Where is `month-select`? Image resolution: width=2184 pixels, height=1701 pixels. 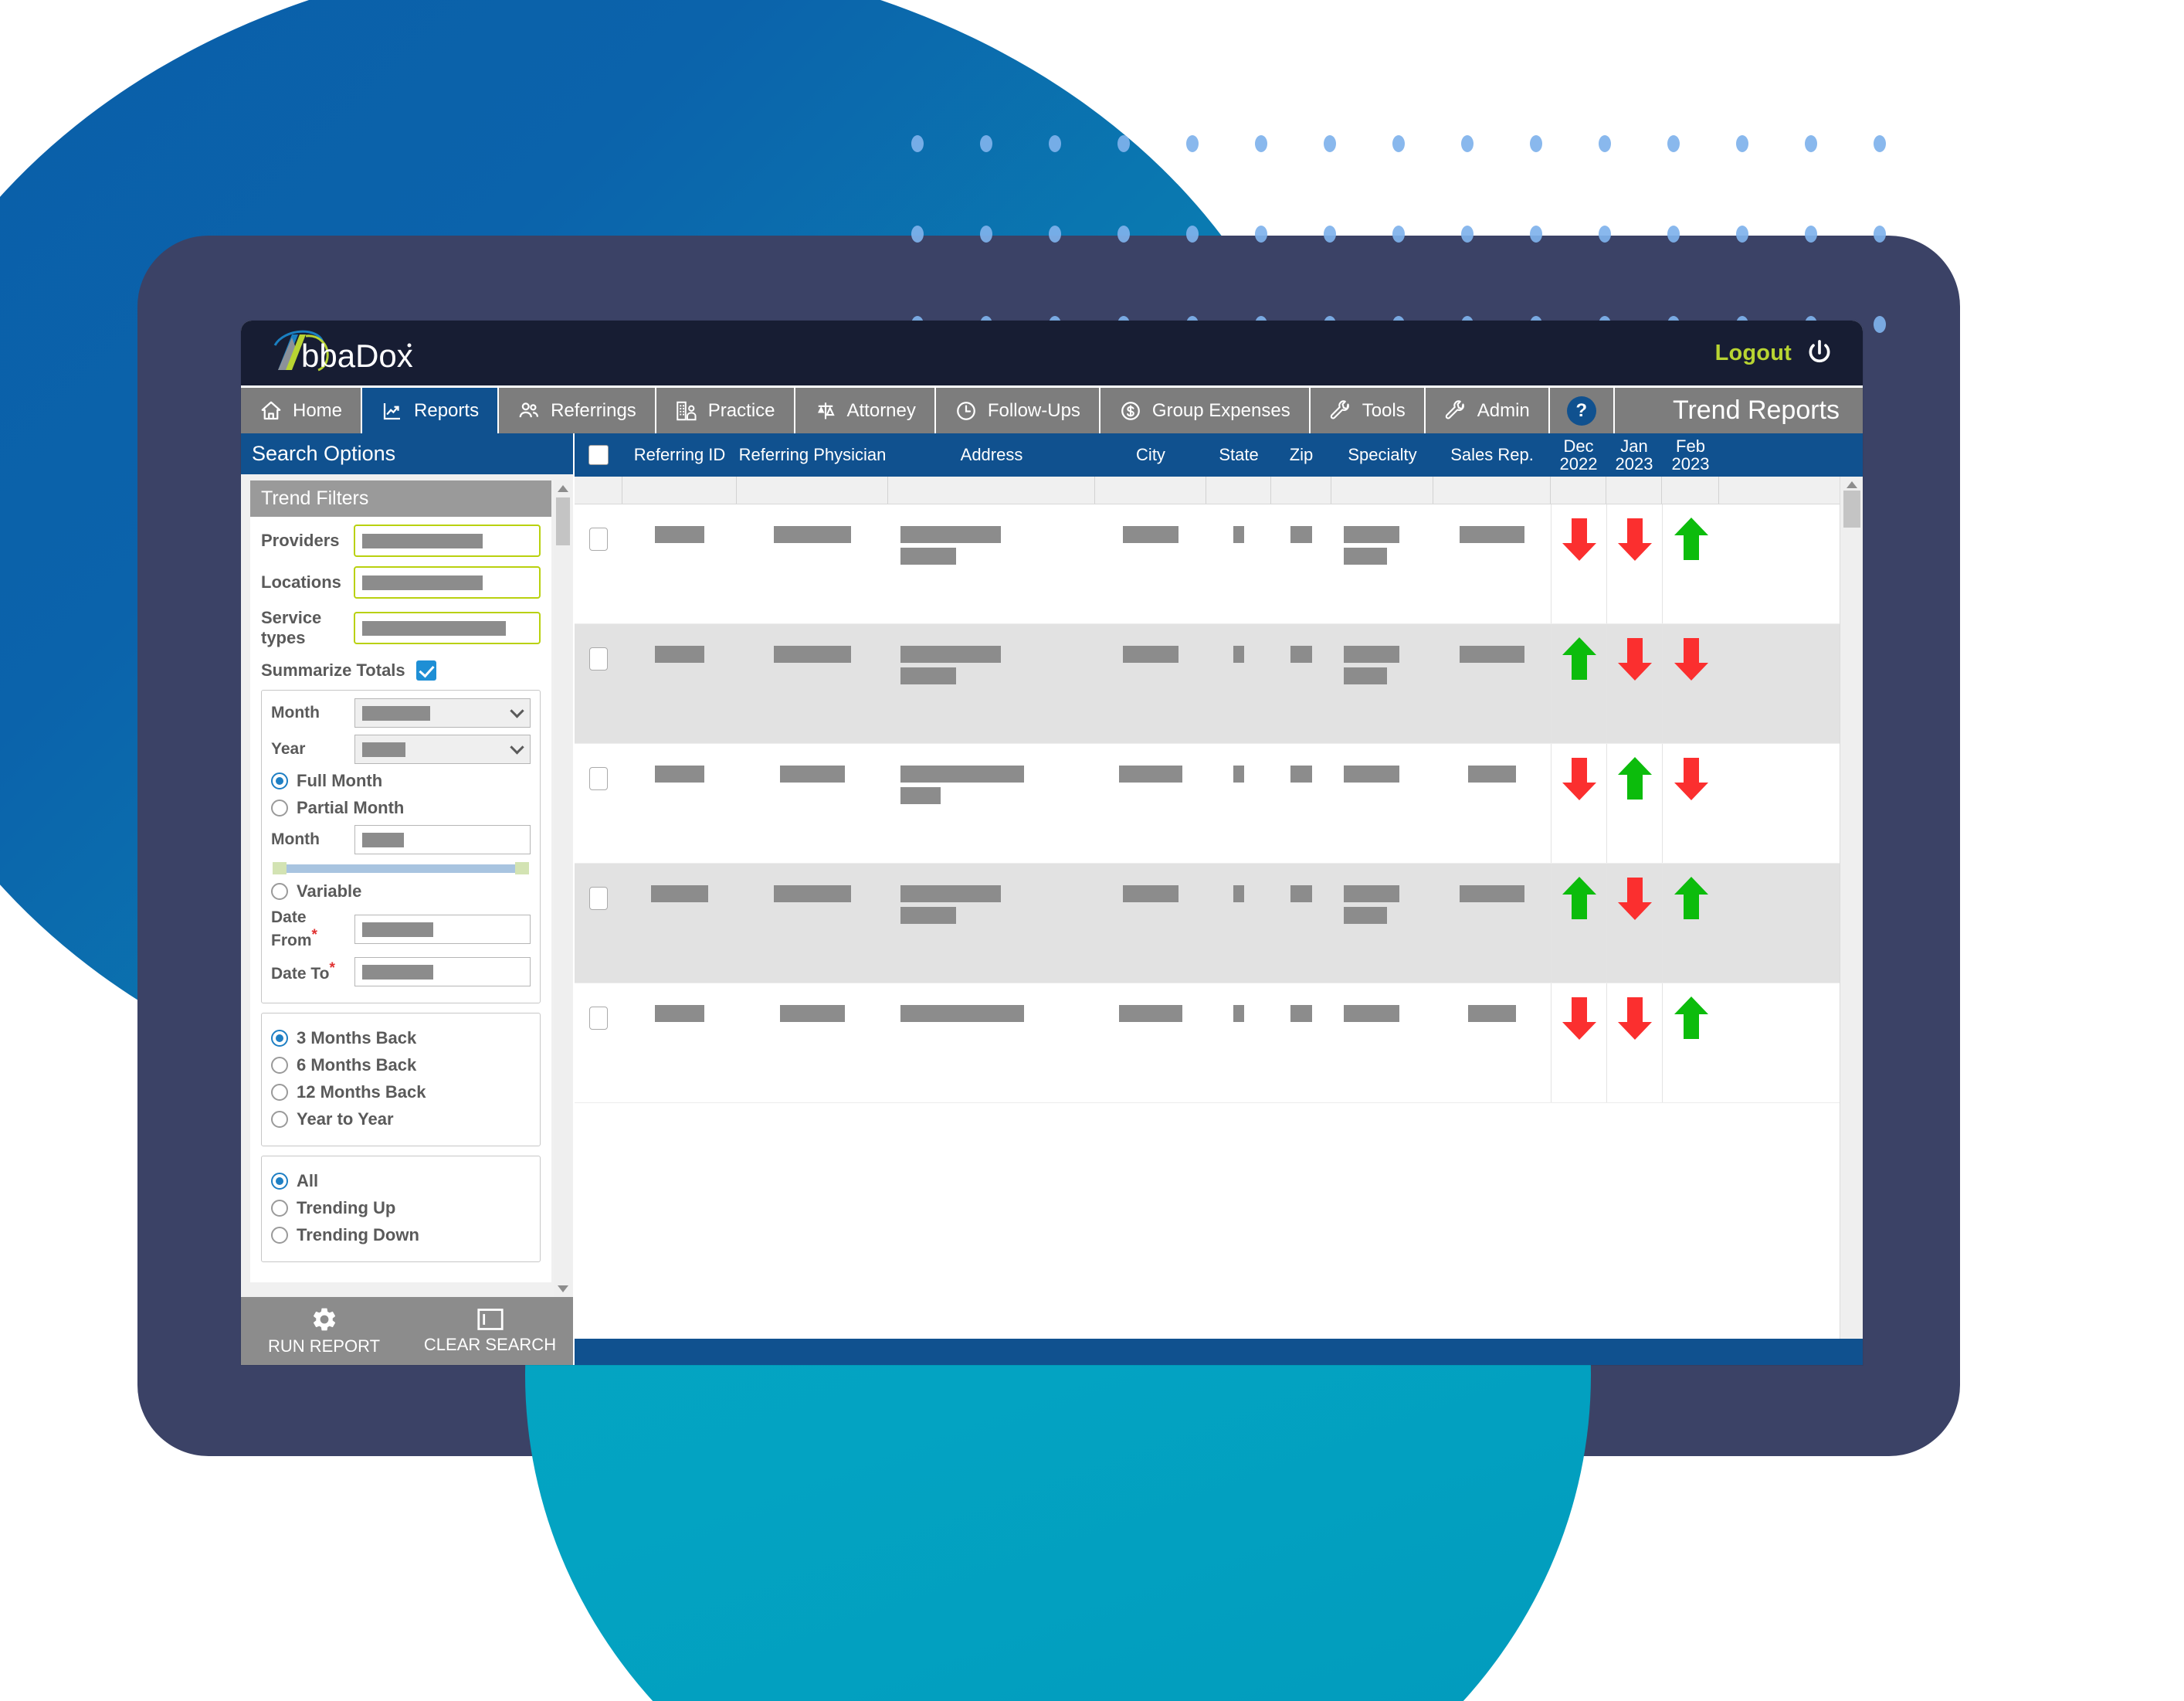
month-select is located at coordinates (443, 713).